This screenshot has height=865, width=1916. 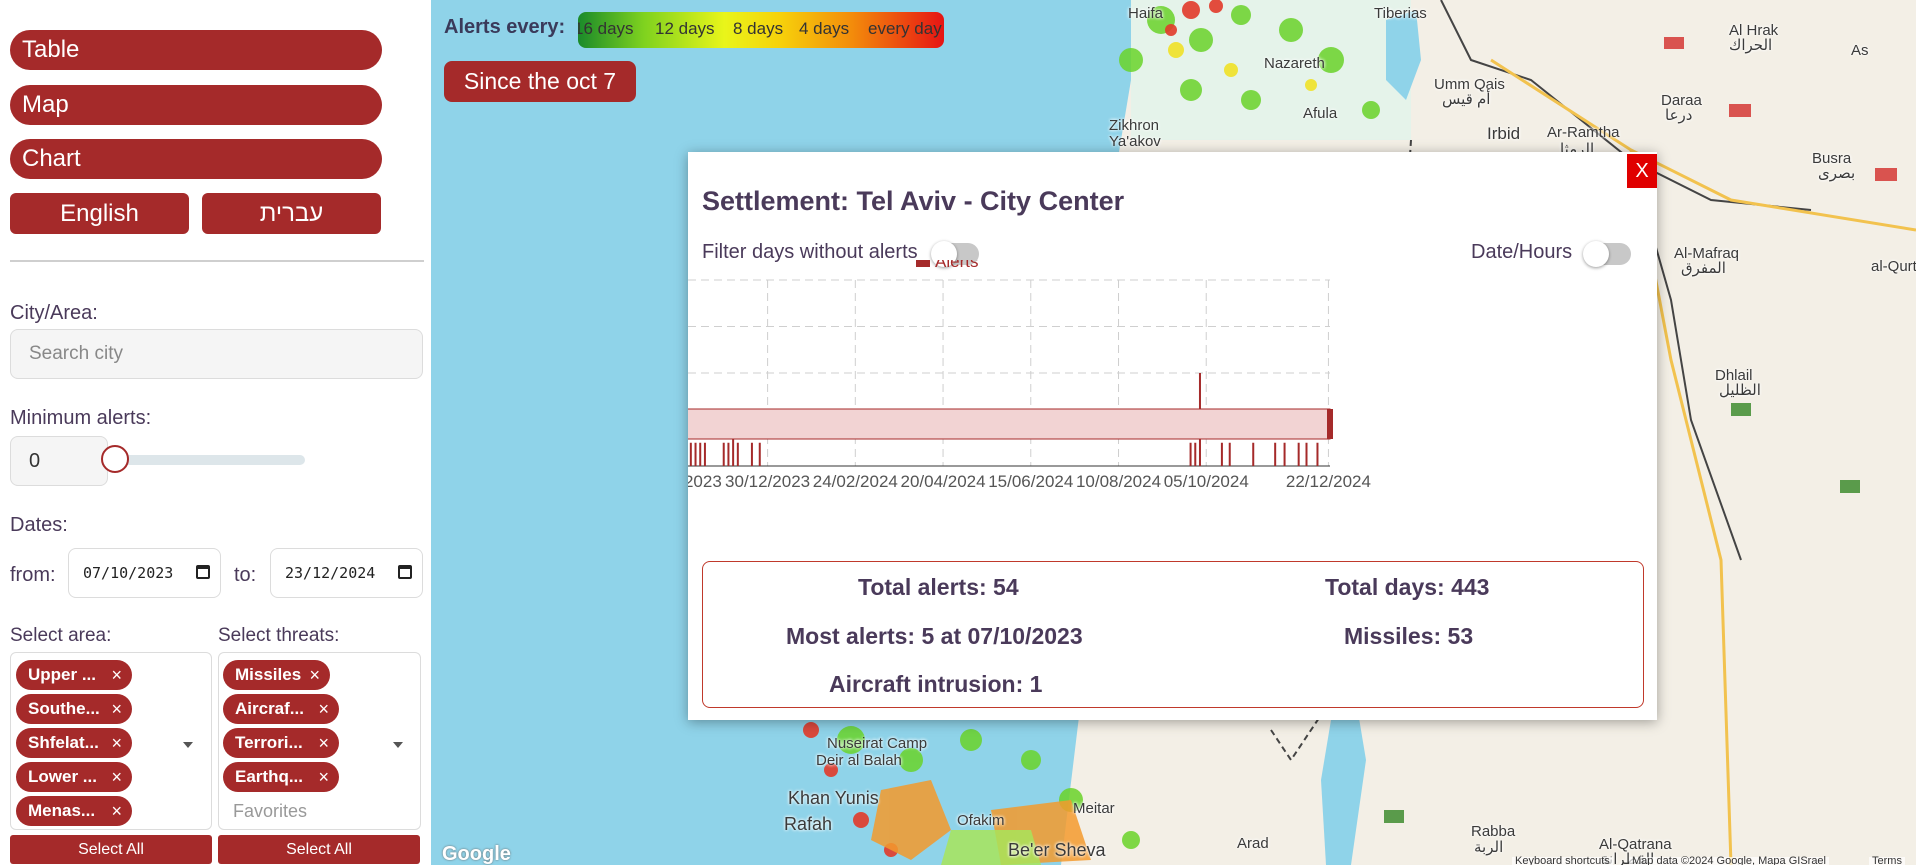 I want to click on map-label-al-qurtain: al-Qurtain, so click(x=1893, y=266).